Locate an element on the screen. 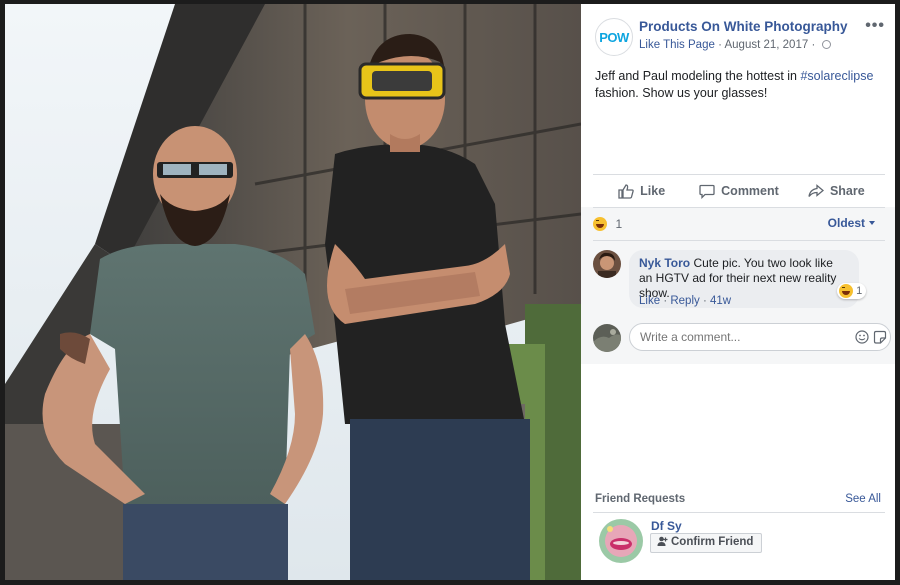 The height and width of the screenshot is (585, 900). see-all-link: See All is located at coordinates (863, 499).